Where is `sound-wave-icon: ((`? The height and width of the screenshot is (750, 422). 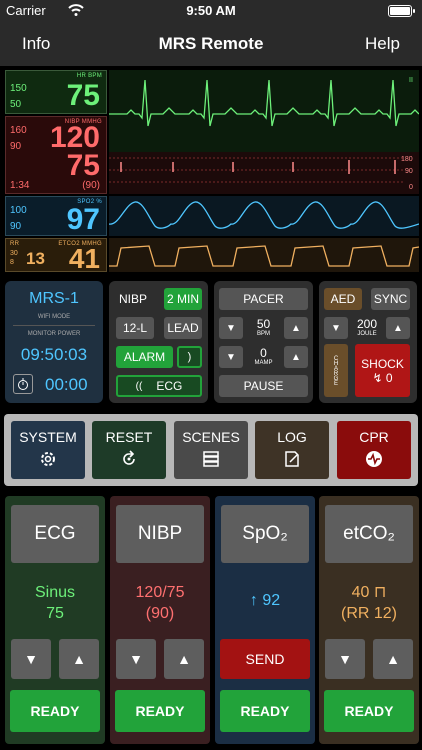 sound-wave-icon: (( is located at coordinates (139, 386).